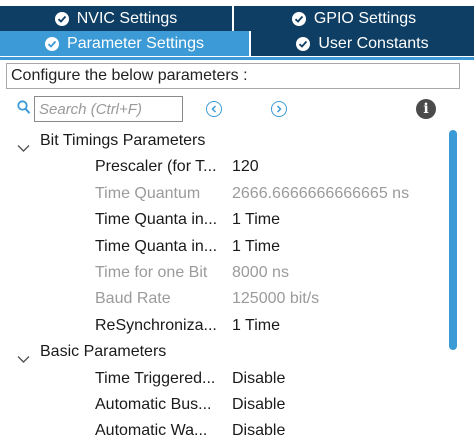 This screenshot has height=445, width=474. I want to click on configure-header: Configure the below parameters :, so click(233, 76).